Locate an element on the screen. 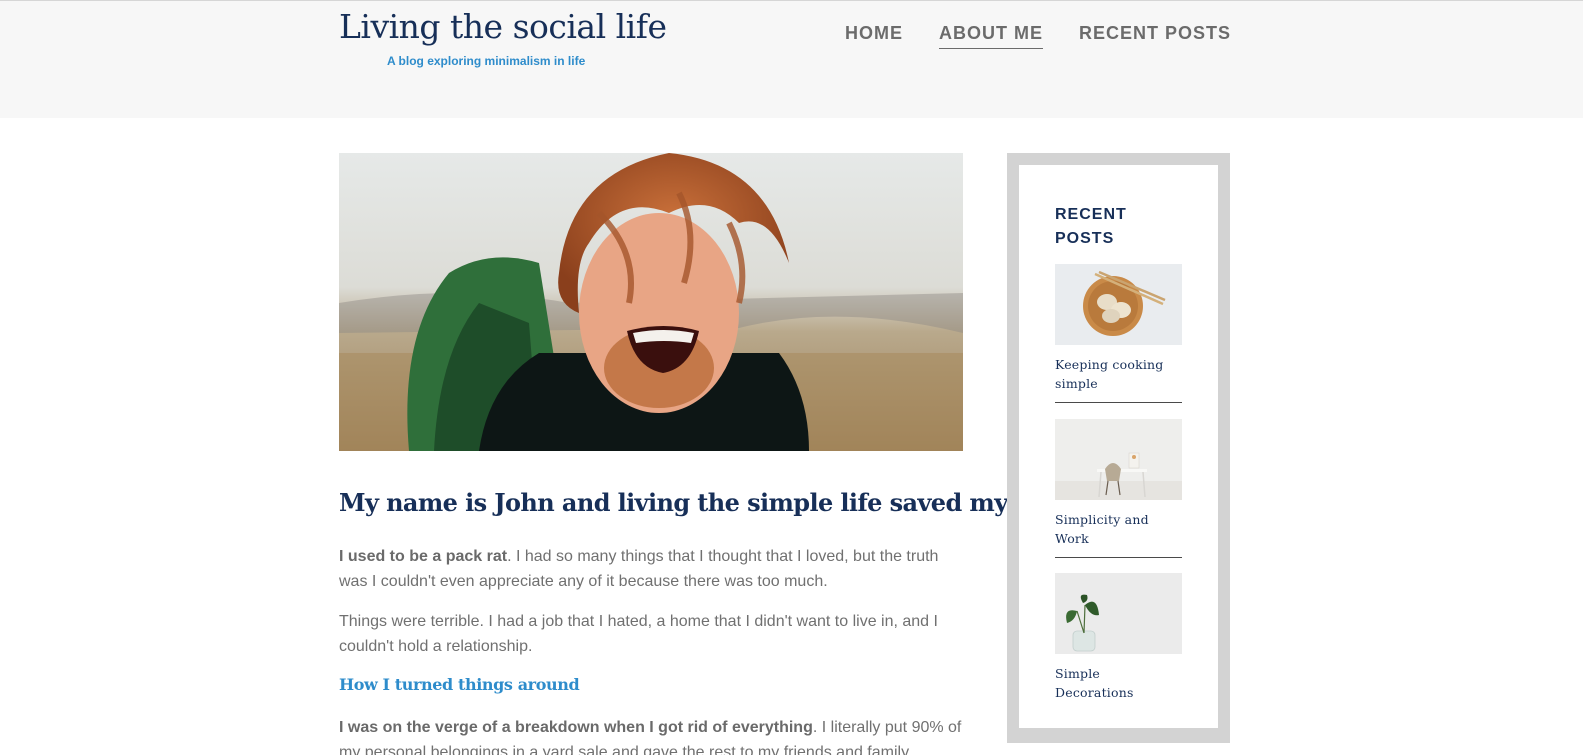 This screenshot has width=1583, height=755. main-nav: HOME ABOUT ME RECENT POSTS is located at coordinates (1038, 36).